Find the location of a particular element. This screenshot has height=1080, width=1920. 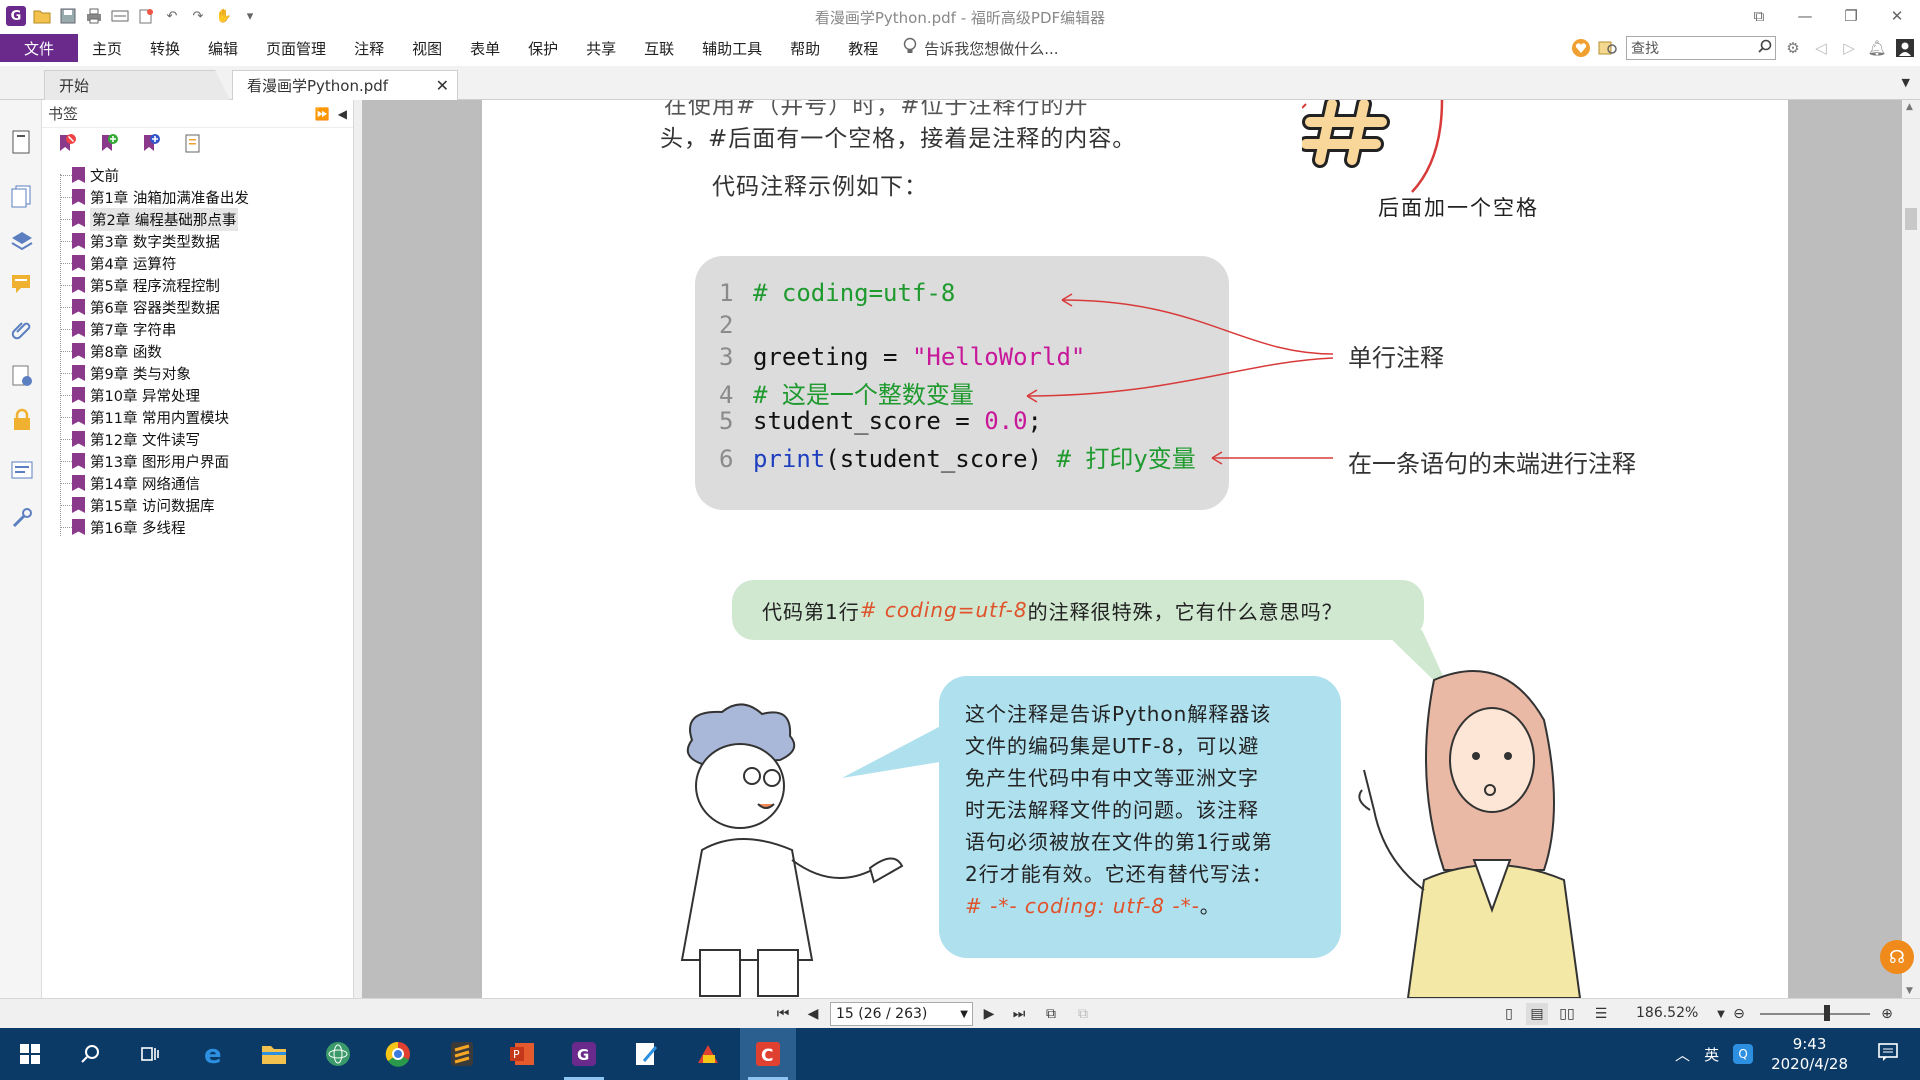

bookmark-item: 第14章 网络通信 is located at coordinates (204, 483).